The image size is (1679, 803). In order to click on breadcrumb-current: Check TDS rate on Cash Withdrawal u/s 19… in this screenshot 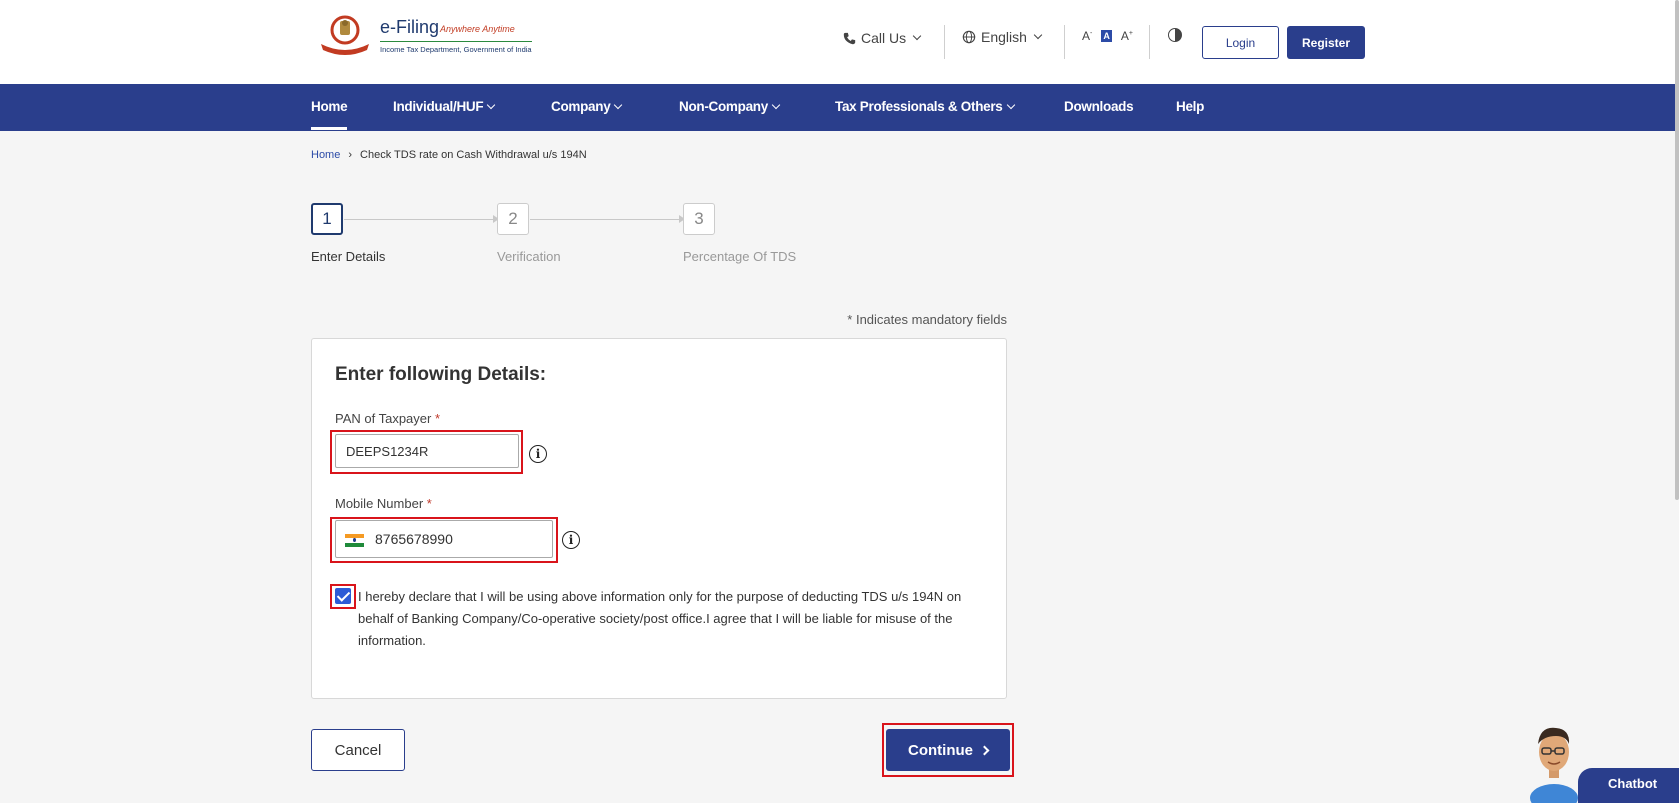, I will do `click(473, 155)`.